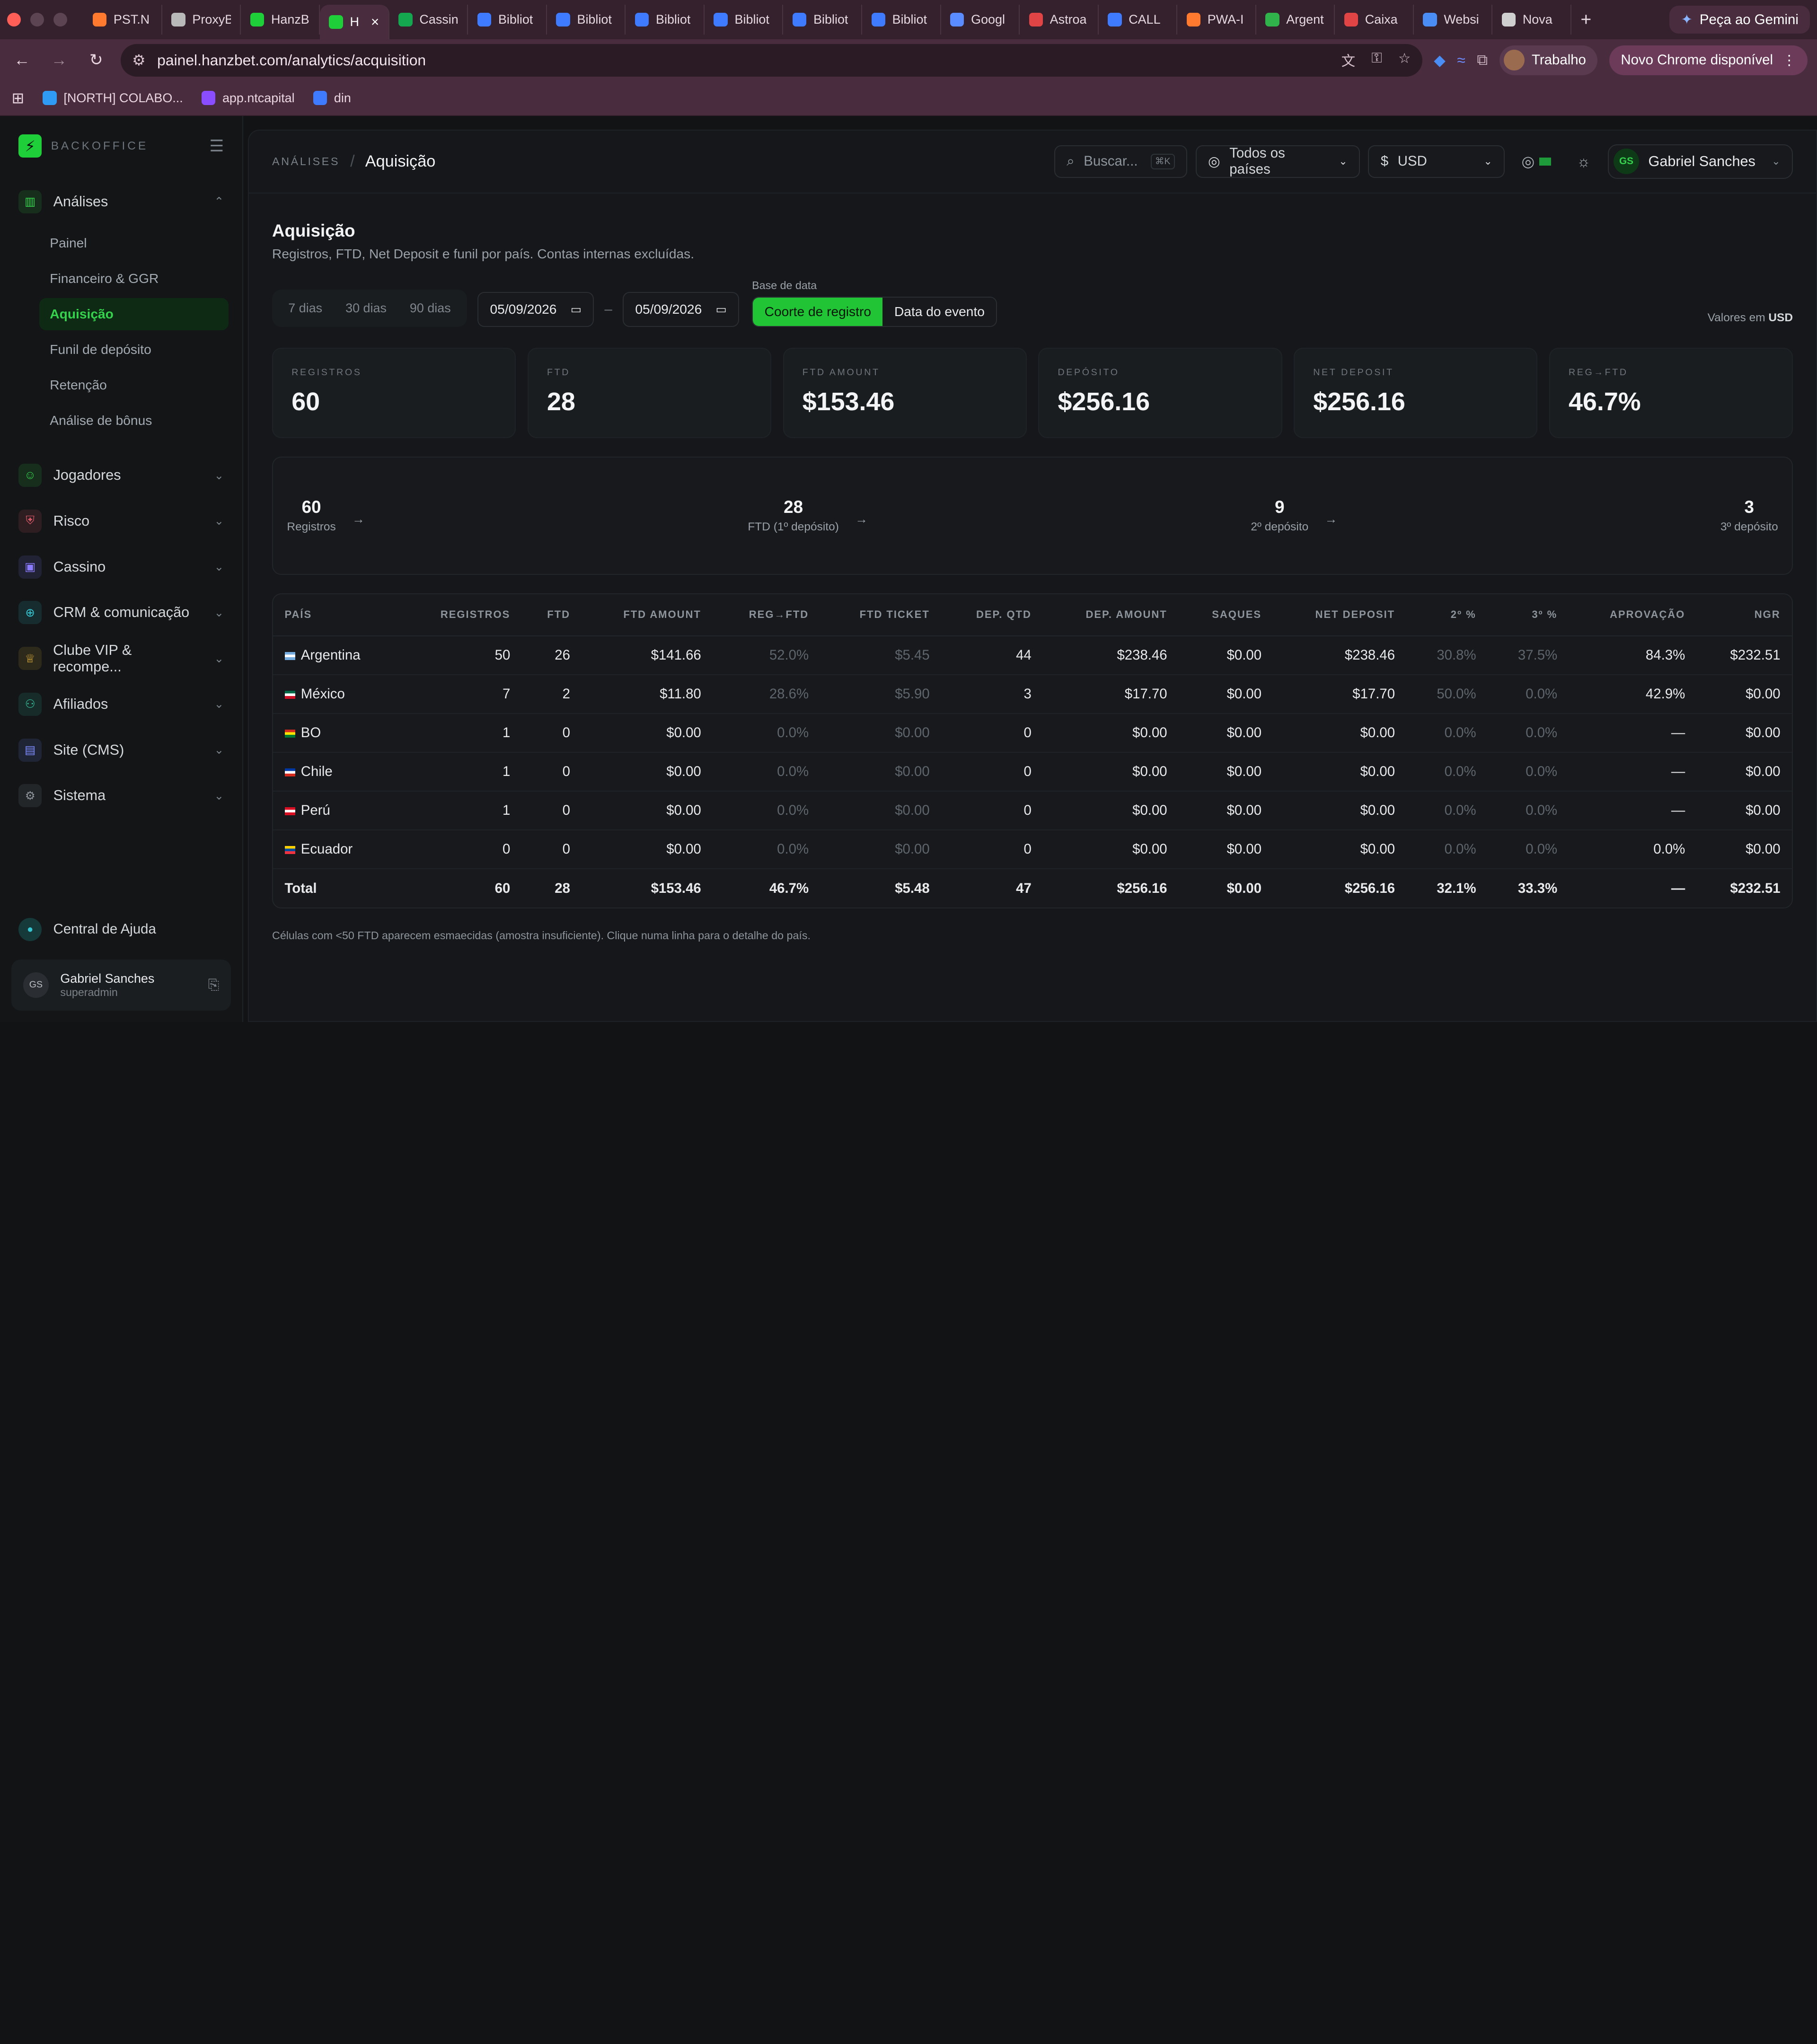  Describe the element at coordinates (14, 19) in the screenshot. I see `close-window-button` at that location.